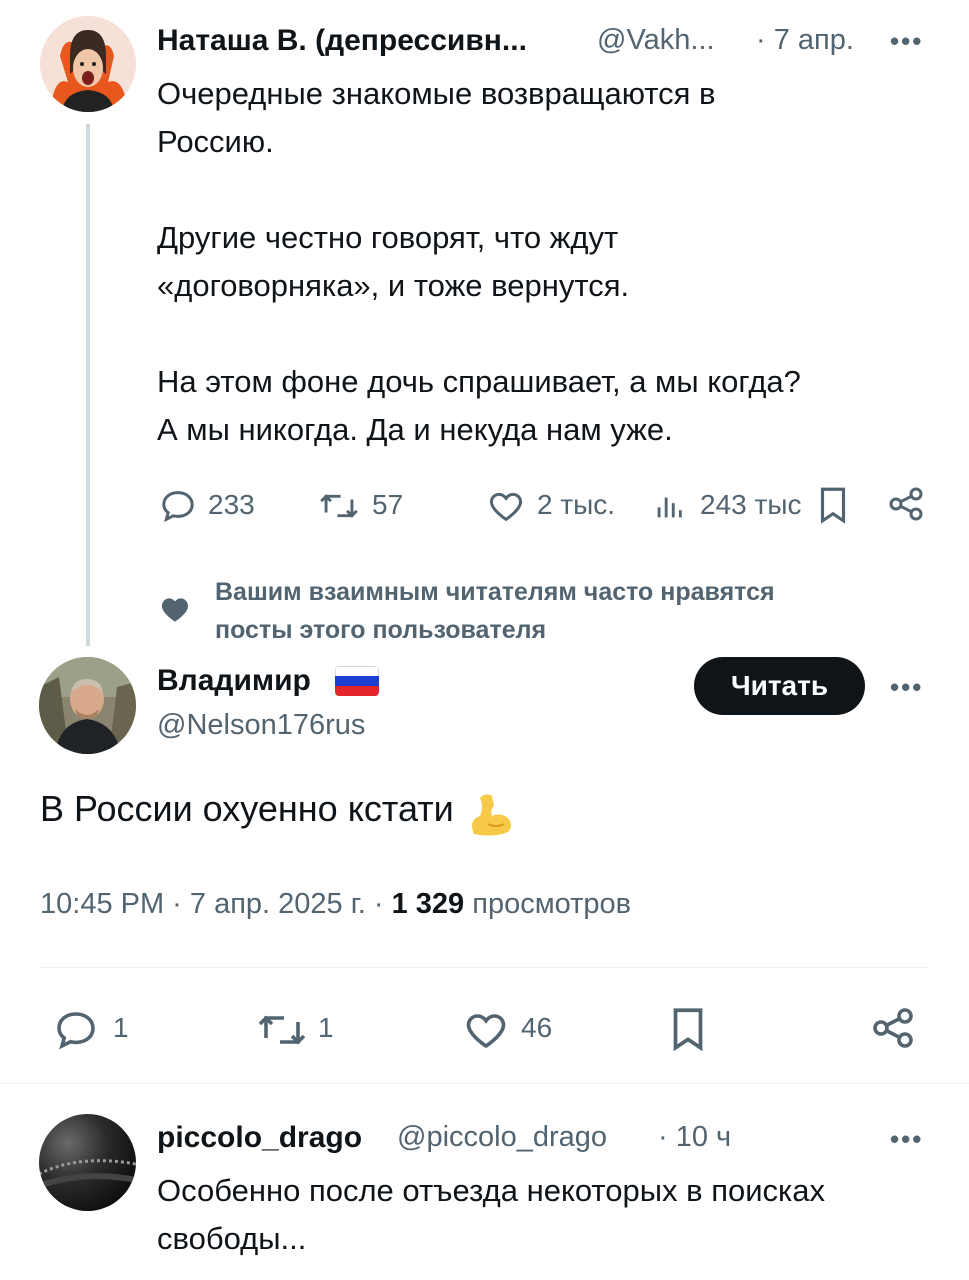 Image resolution: width=969 pixels, height=1280 pixels. I want to click on like-count: 2 тыс., so click(576, 504).